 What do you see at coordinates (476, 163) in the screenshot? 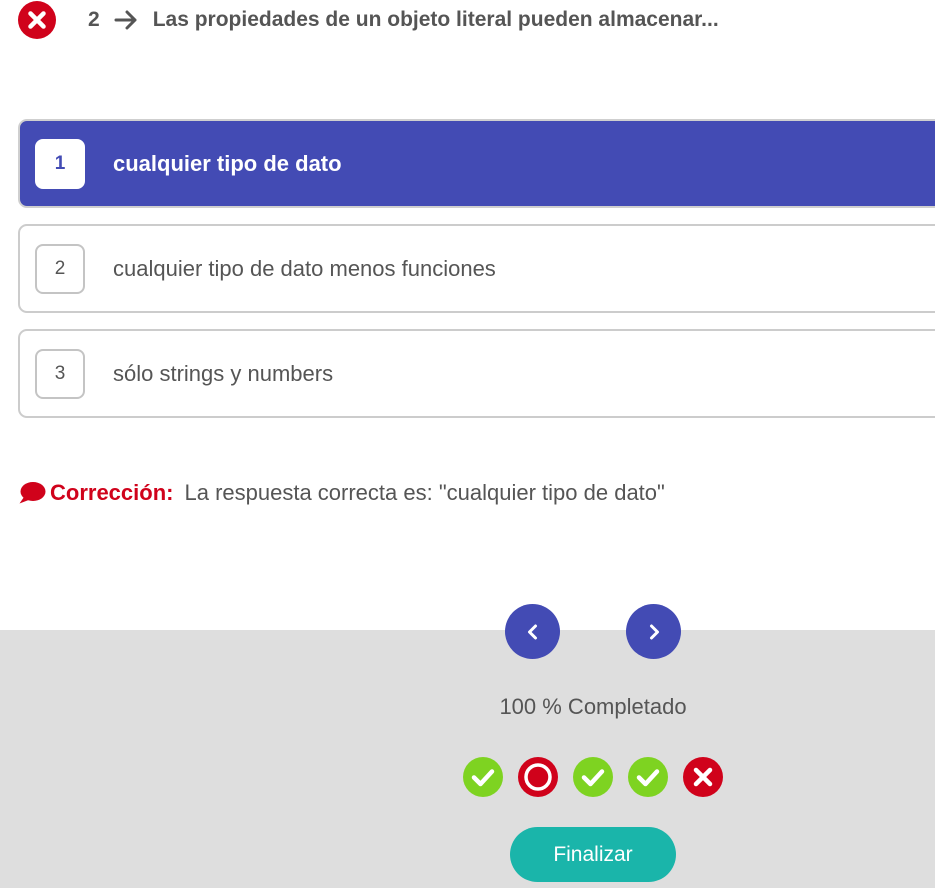
I see `answer-option-1: 1 cualquier tipo de dato` at bounding box center [476, 163].